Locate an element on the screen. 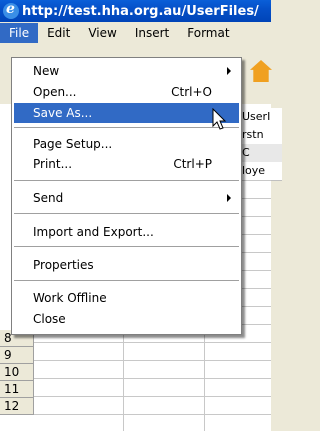 This screenshot has width=320, height=431. row-header: 9 is located at coordinates (17, 355).